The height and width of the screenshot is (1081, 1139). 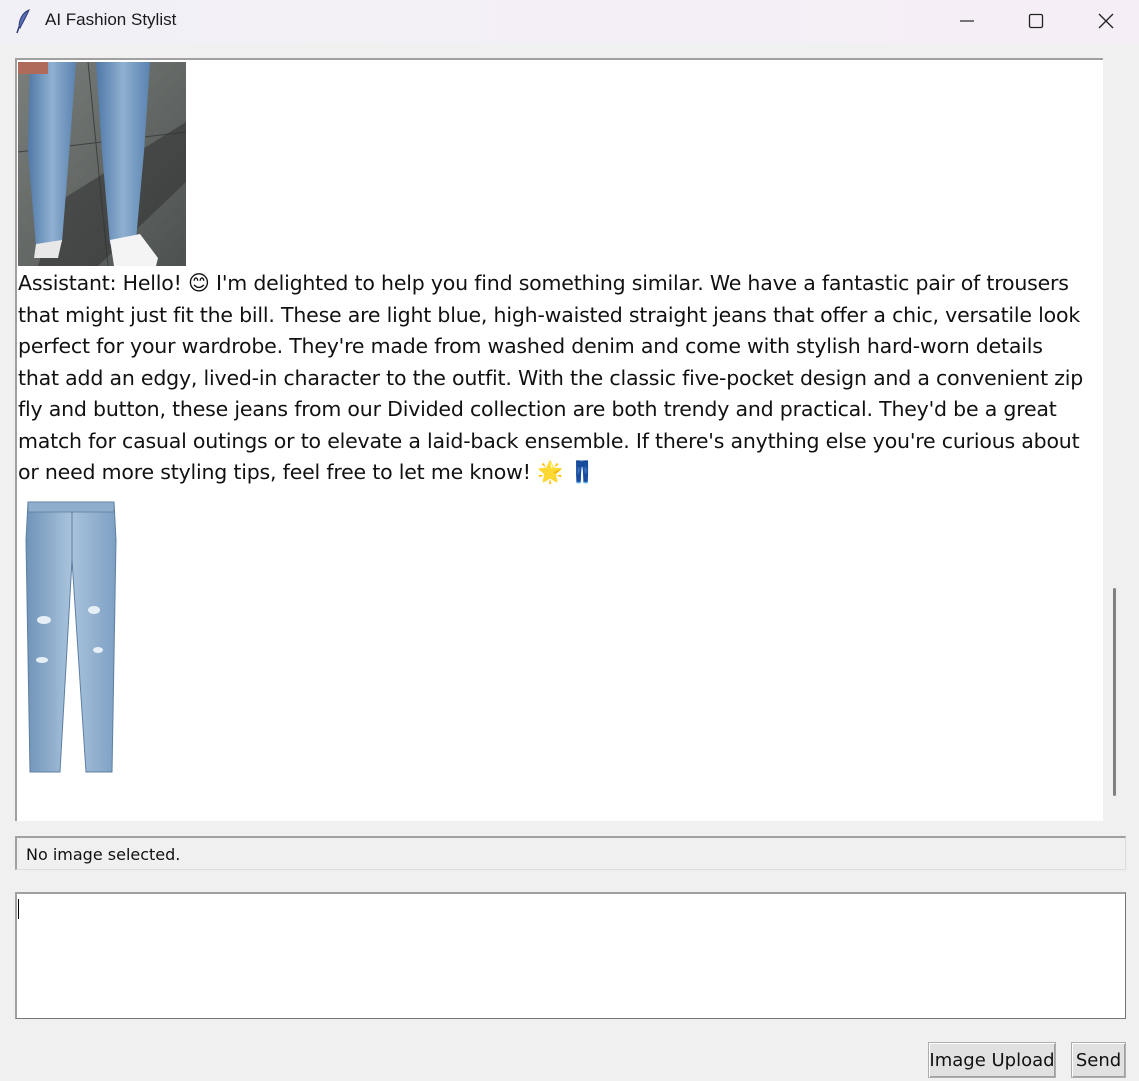 I want to click on image-upload-button: Image Upload, so click(x=992, y=1060).